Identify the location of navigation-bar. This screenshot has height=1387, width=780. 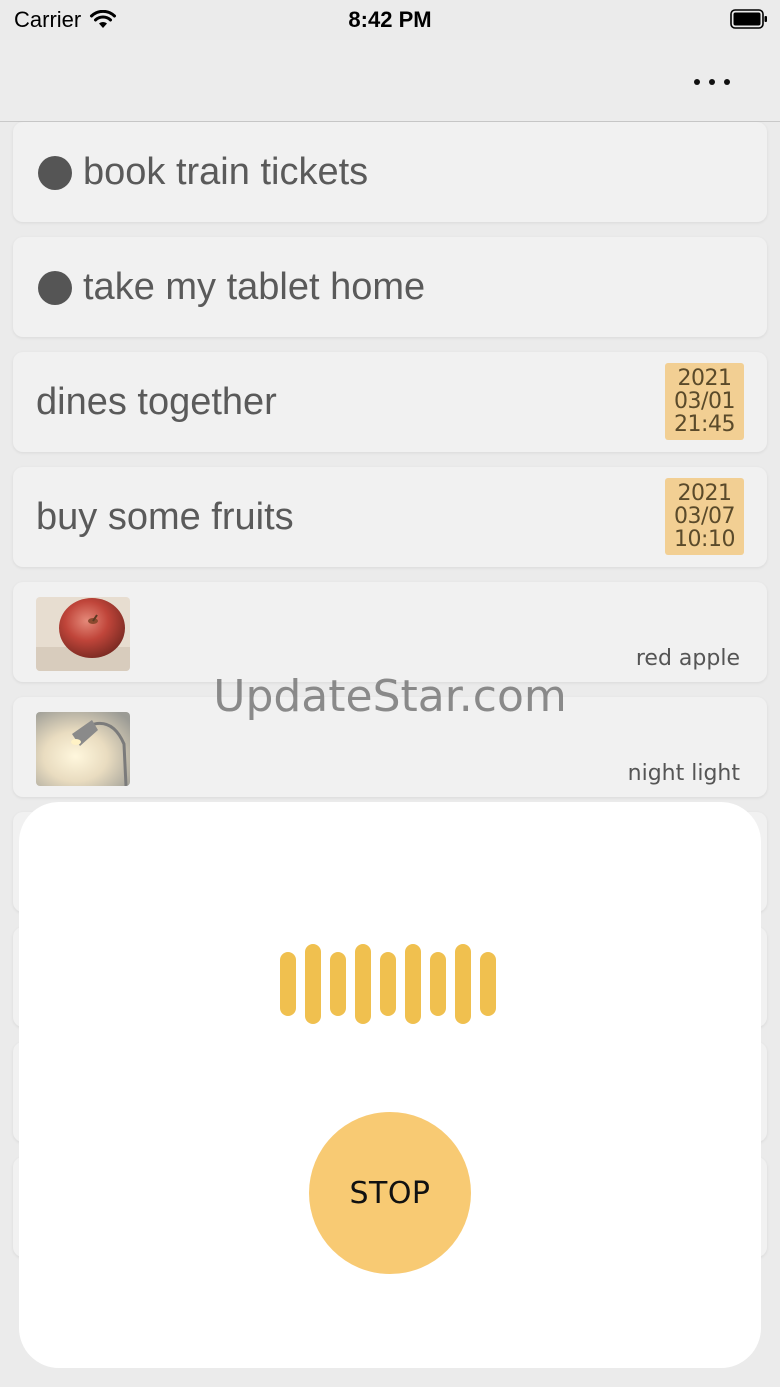
(390, 81).